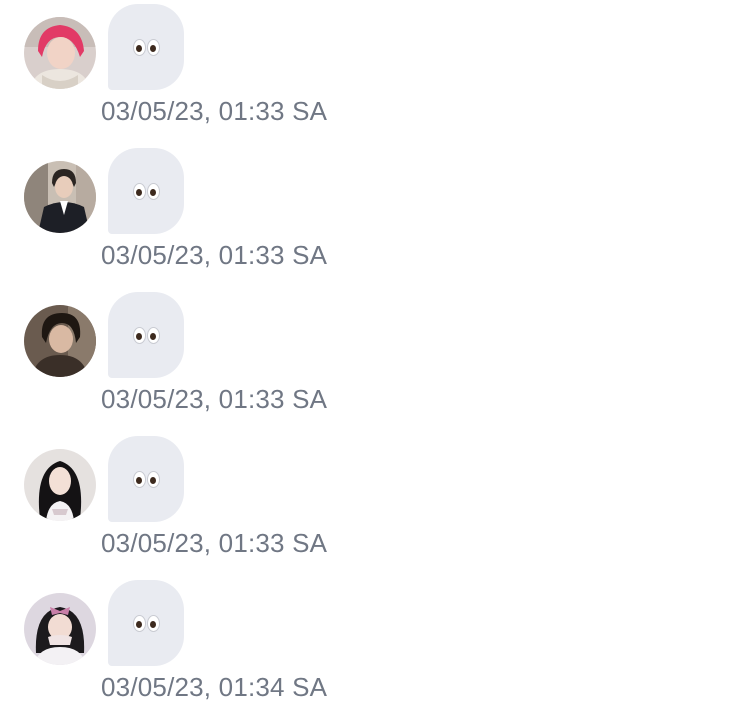  I want to click on avatar-person-in-suit-image, so click(60, 197).